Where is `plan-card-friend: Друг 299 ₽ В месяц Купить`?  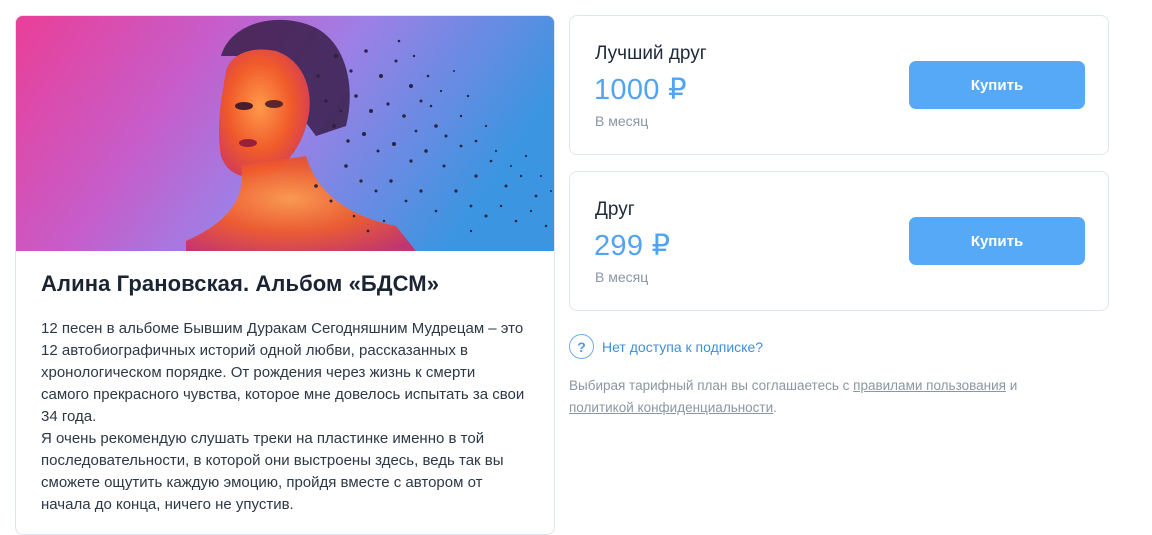 plan-card-friend: Друг 299 ₽ В месяц Купить is located at coordinates (839, 241).